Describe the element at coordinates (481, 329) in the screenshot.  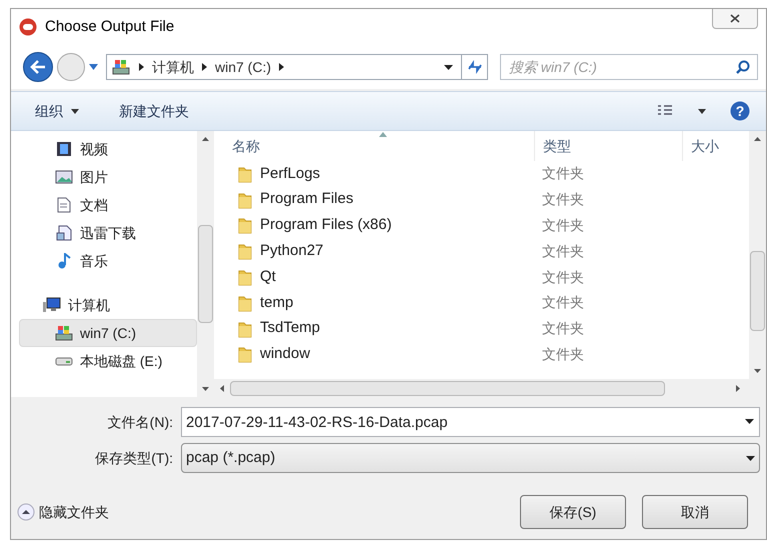
I see `file-row: TsdTemp 文件夹` at that location.